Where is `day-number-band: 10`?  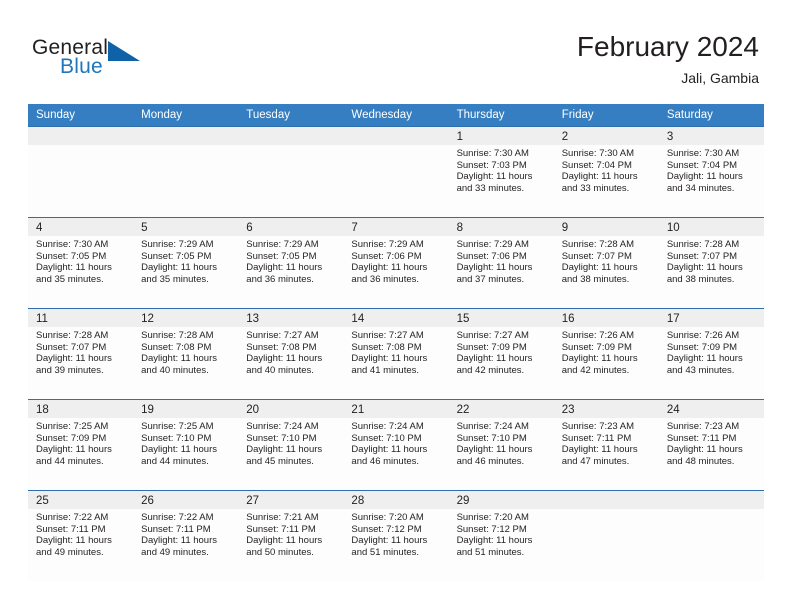
day-number-band: 10 is located at coordinates (711, 227).